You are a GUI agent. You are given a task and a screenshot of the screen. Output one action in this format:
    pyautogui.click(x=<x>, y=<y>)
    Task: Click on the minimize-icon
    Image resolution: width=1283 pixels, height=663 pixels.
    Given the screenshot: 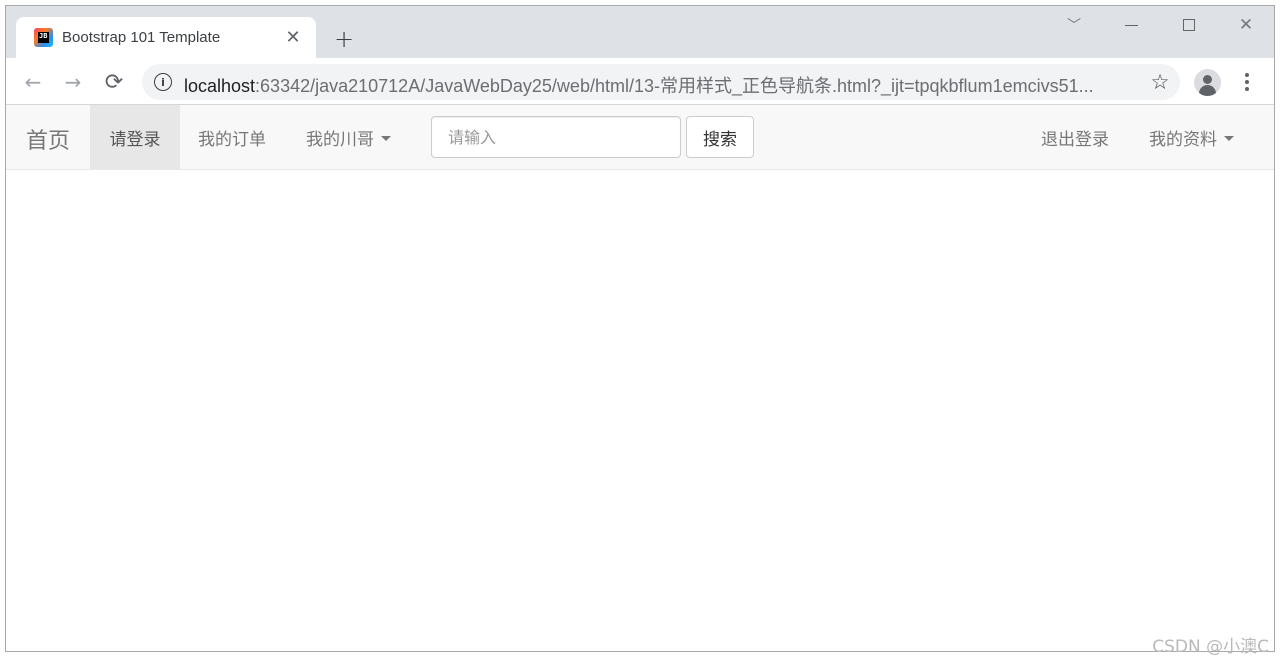 What is the action you would take?
    pyautogui.click(x=1131, y=25)
    